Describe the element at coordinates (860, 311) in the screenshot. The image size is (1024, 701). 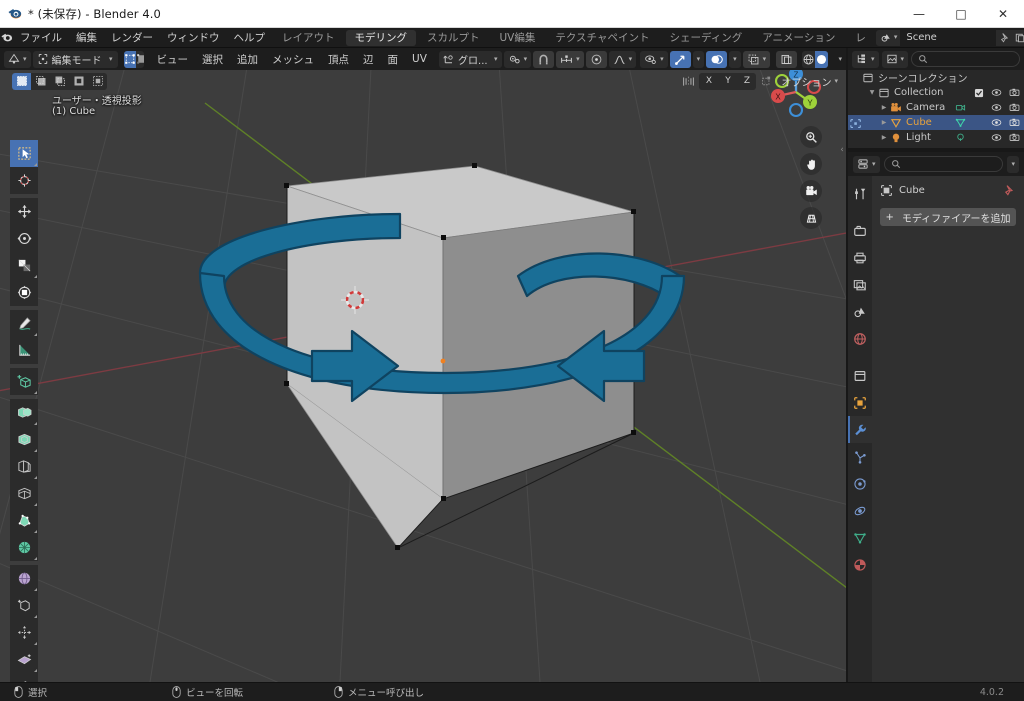
I see `properties-tab-scene` at that location.